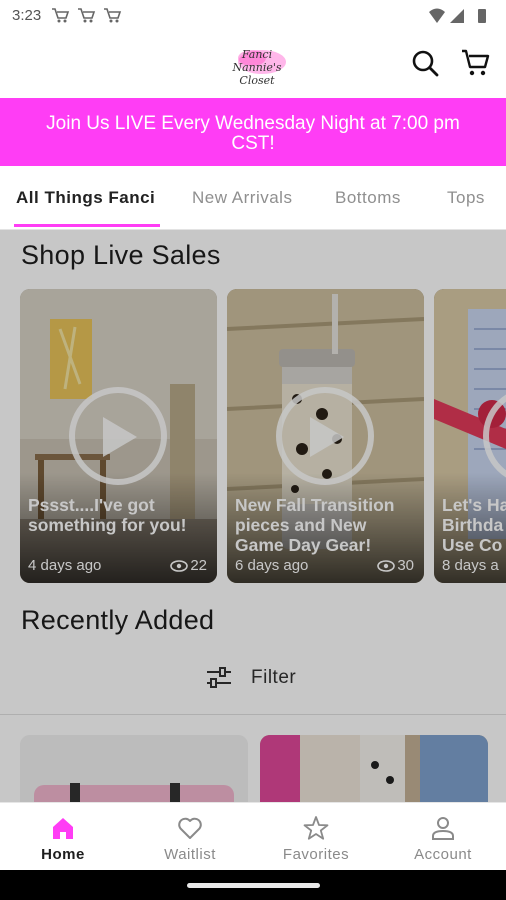 The width and height of the screenshot is (506, 900). I want to click on signal-icon, so click(457, 16).